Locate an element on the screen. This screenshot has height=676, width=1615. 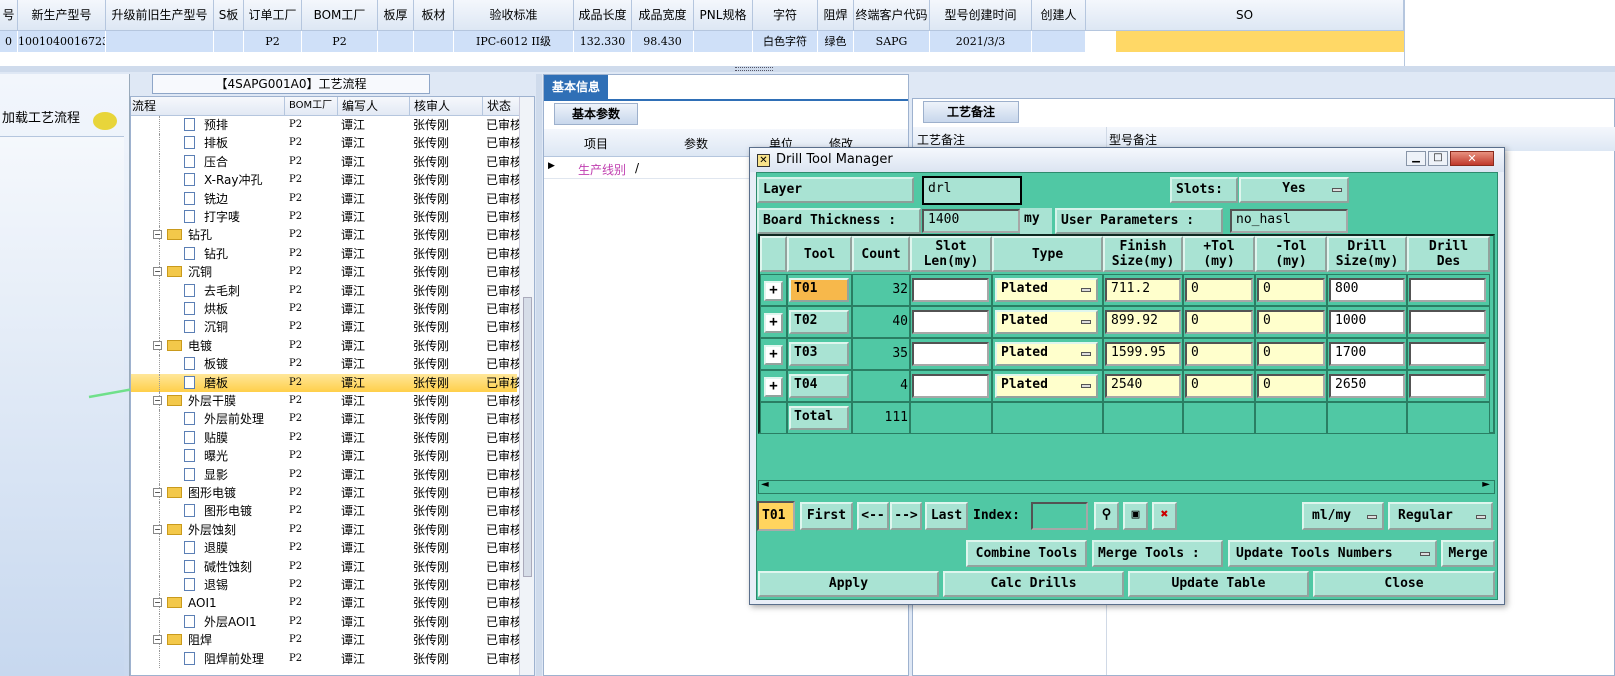
finish-size-field: 1599.95 is located at coordinates (1143, 354).